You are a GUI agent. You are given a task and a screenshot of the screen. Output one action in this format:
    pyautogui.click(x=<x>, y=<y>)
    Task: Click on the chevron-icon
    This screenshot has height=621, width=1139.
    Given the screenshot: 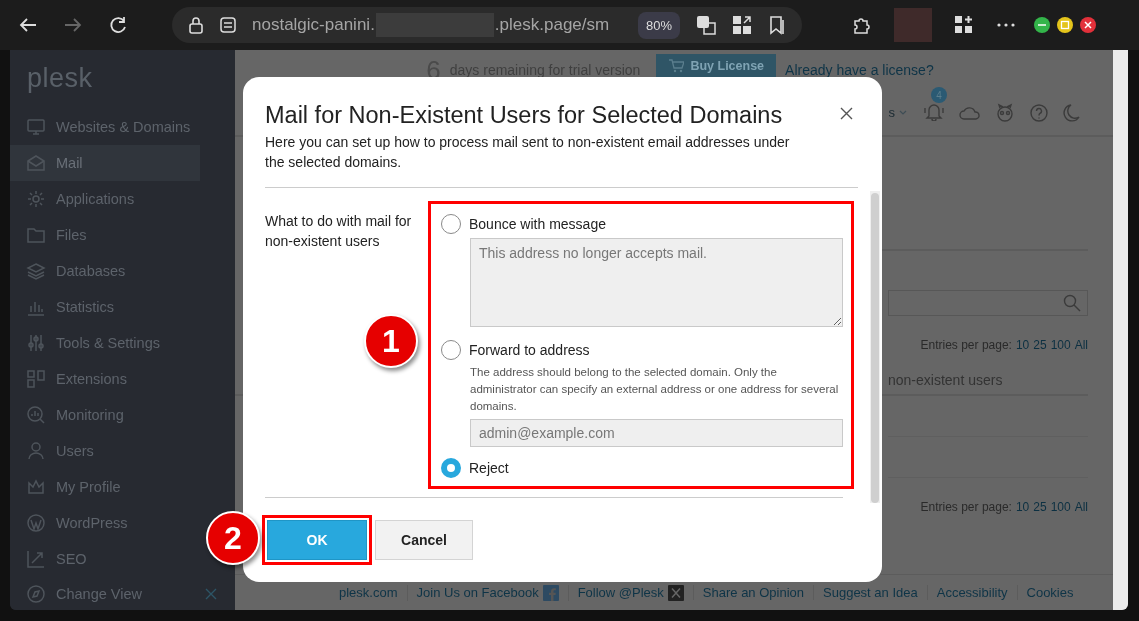 What is the action you would take?
    pyautogui.click(x=903, y=112)
    